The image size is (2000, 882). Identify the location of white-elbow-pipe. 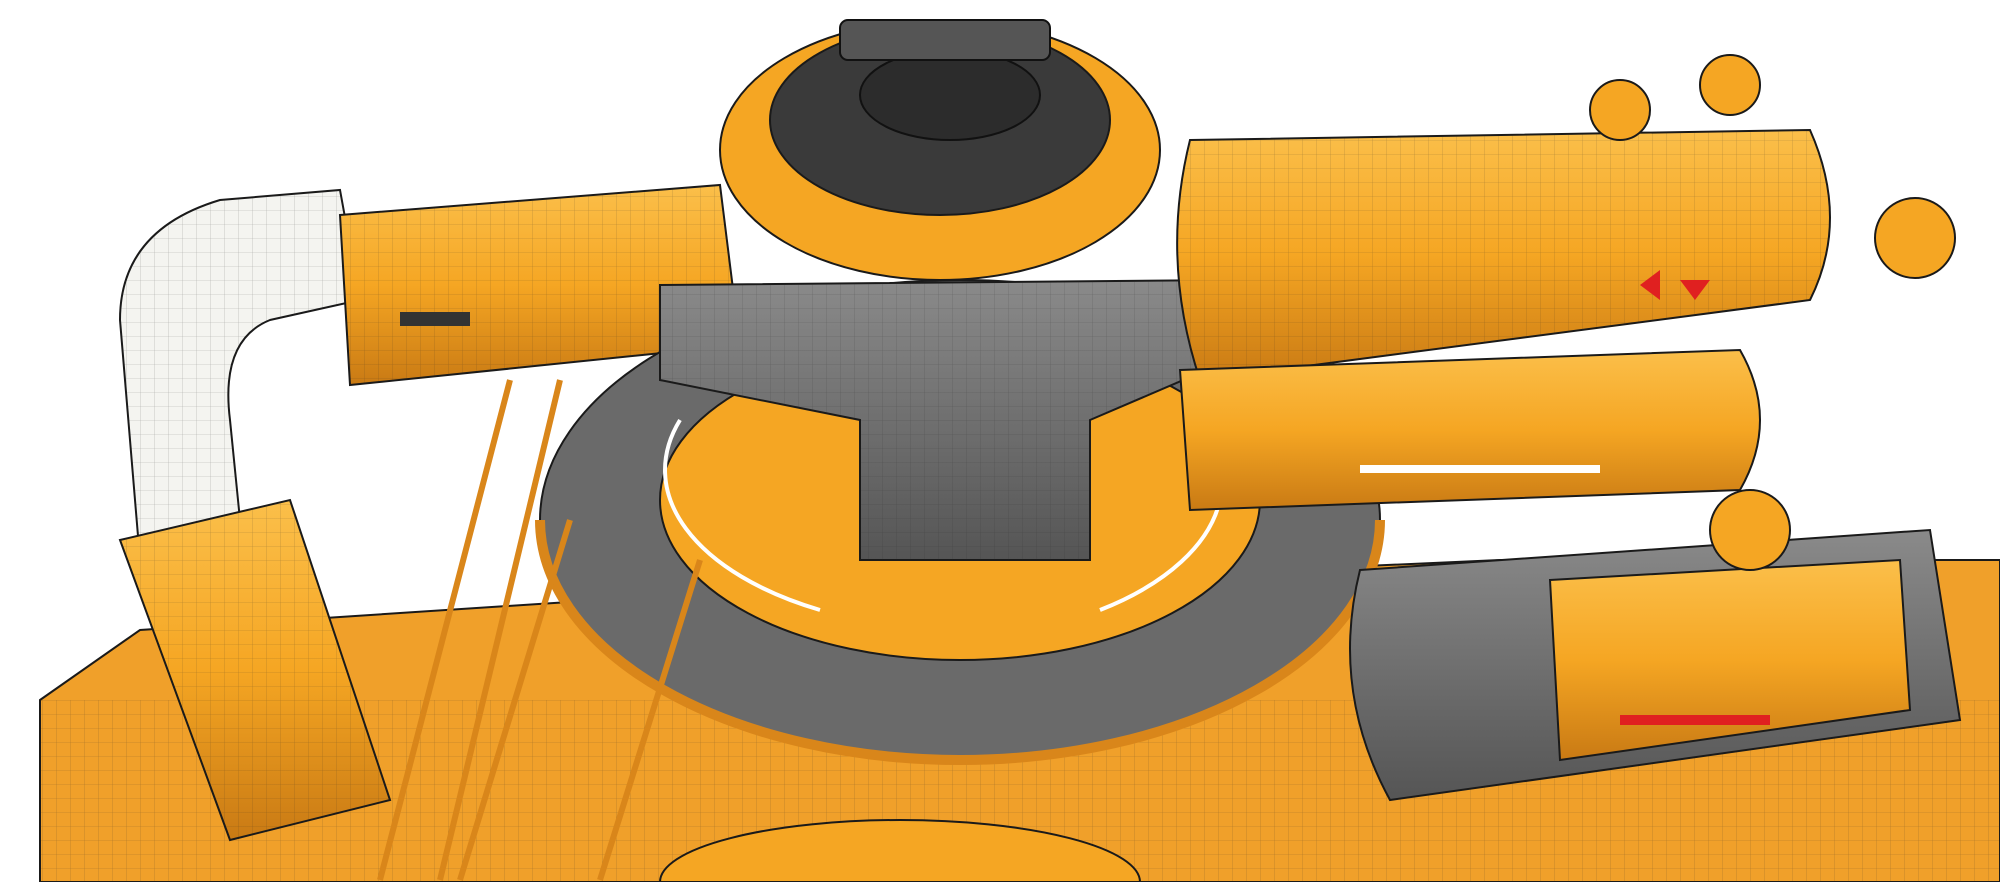
(240, 375).